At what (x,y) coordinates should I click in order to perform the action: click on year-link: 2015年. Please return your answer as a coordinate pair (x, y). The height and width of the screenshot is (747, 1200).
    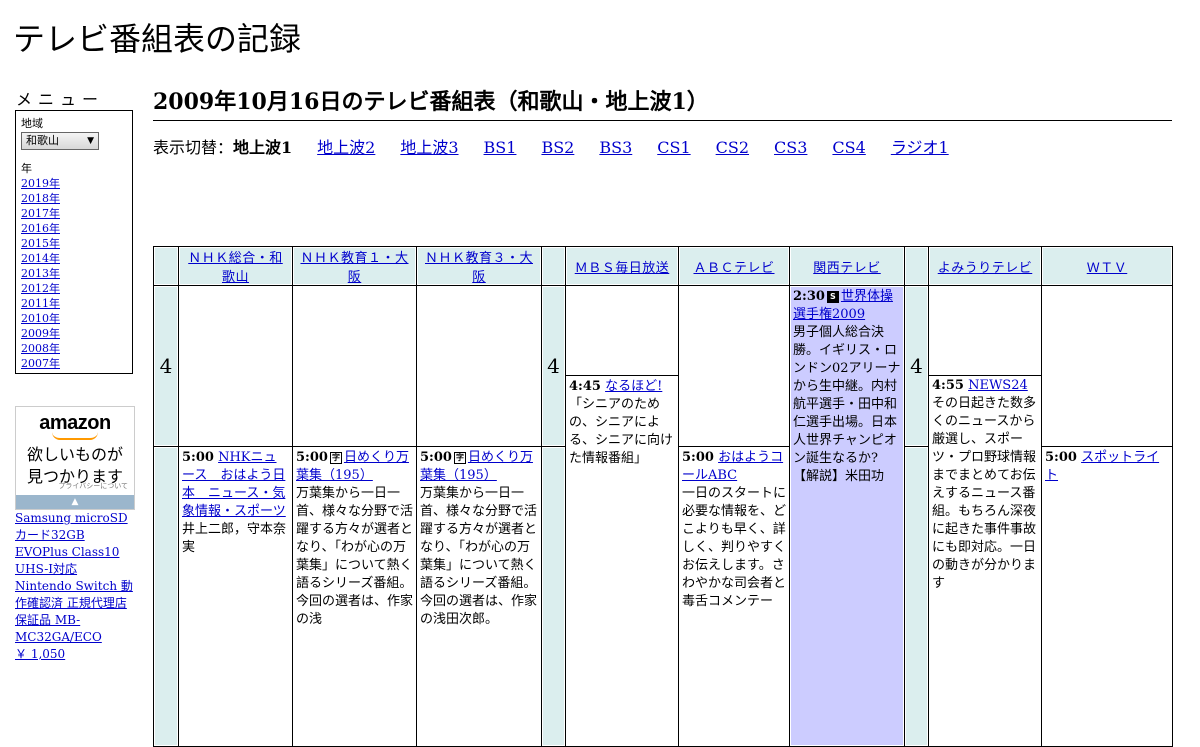
    Looking at the image, I should click on (40, 243).